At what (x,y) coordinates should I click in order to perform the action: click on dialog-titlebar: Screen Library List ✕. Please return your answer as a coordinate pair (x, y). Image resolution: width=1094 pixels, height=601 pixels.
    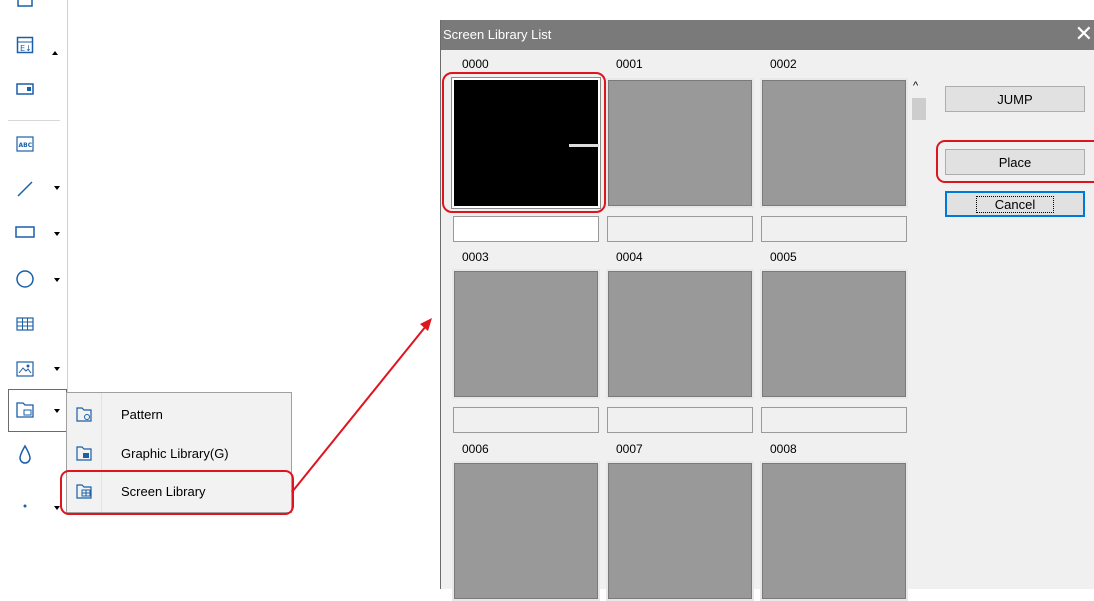
    Looking at the image, I should click on (767, 35).